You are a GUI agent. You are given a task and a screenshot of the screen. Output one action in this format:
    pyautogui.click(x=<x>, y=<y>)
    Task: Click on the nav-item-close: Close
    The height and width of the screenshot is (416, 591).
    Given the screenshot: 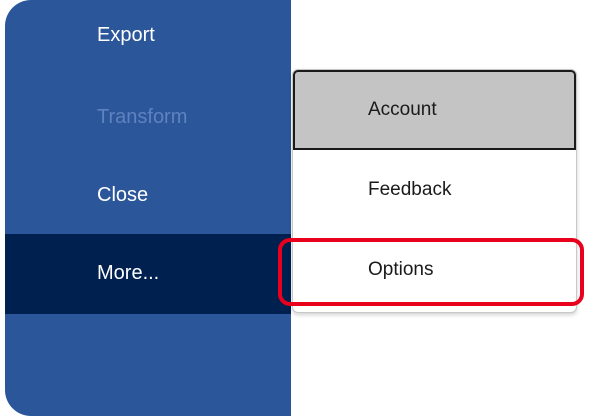 What is the action you would take?
    pyautogui.click(x=148, y=195)
    